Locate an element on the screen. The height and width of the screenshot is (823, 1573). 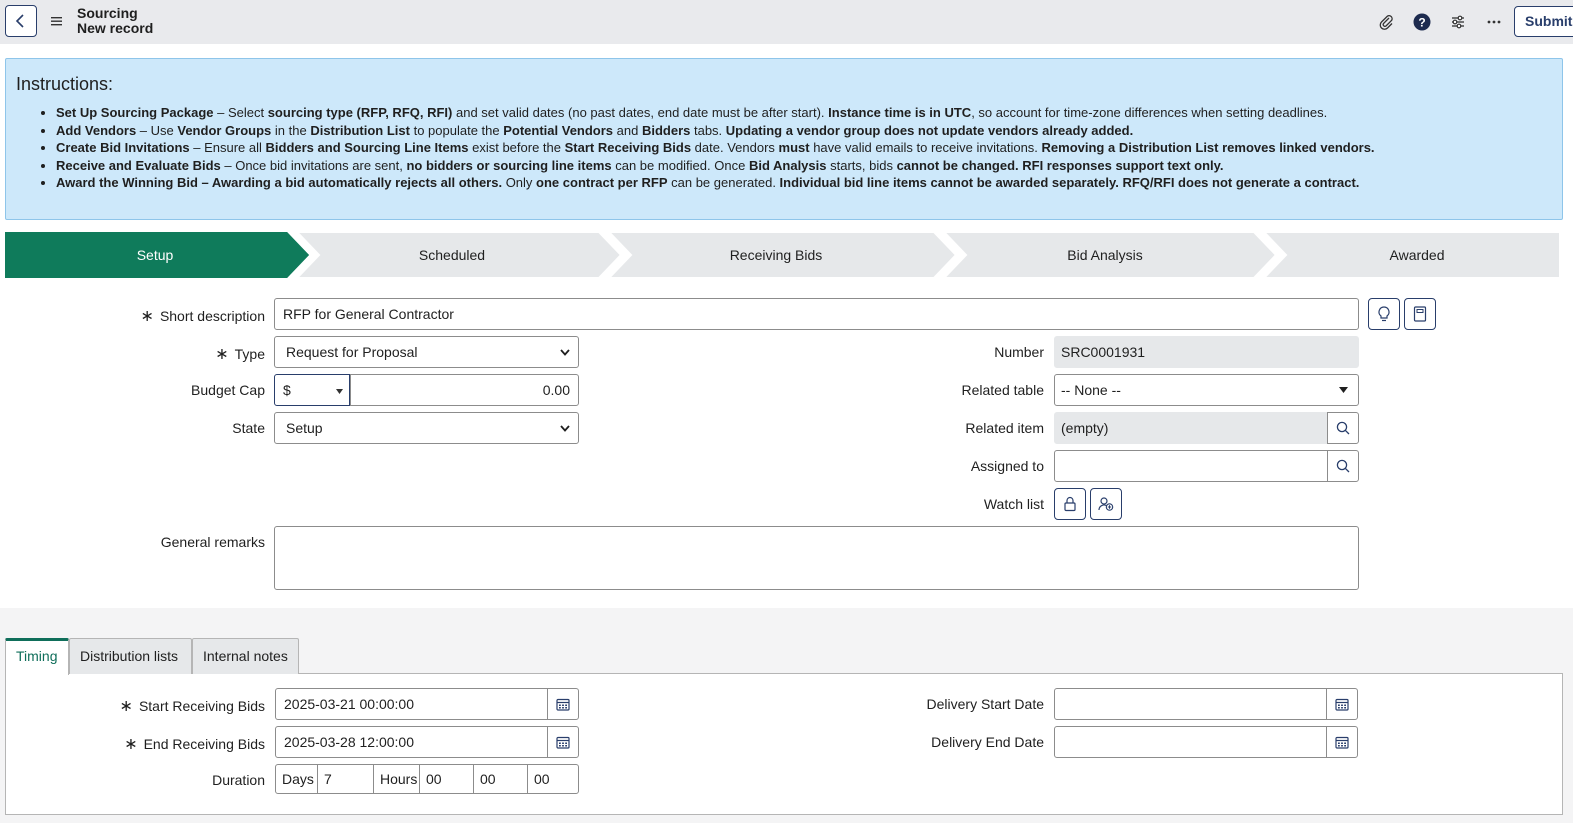
type-select-value: Request for Proposal is located at coordinates (352, 352).